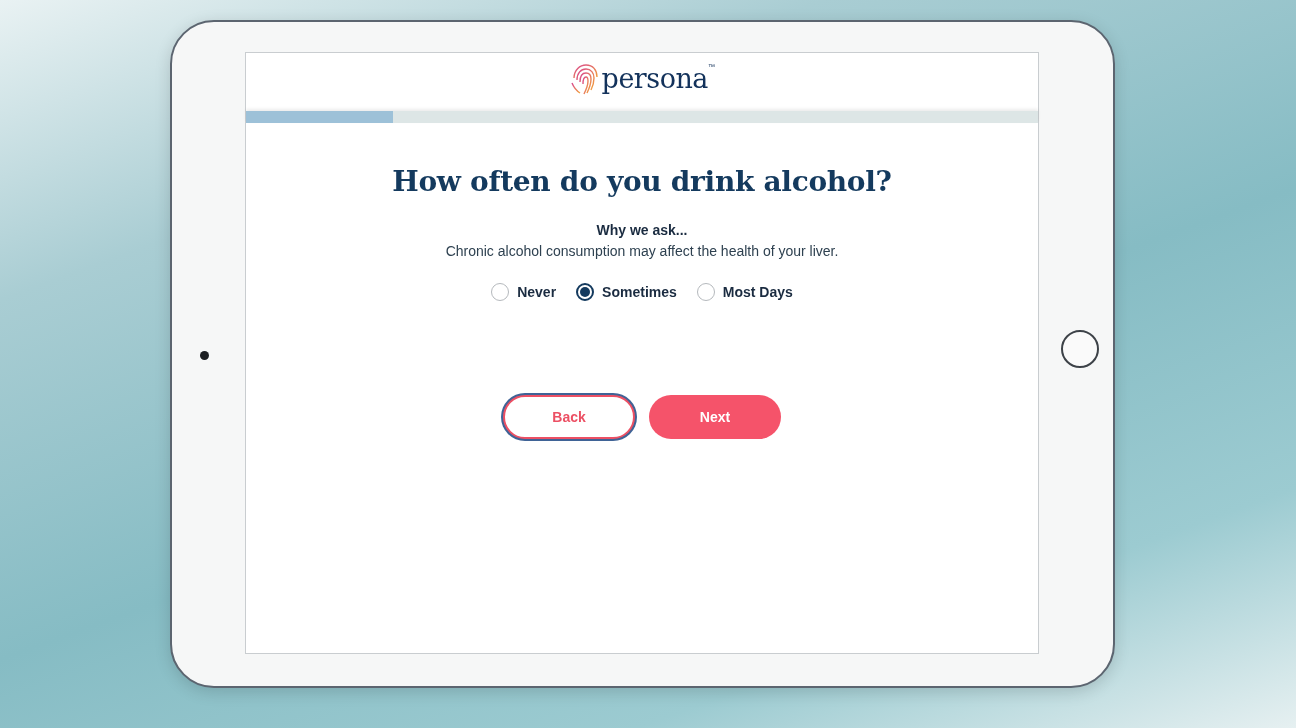 This screenshot has height=728, width=1296. Describe the element at coordinates (204, 355) in the screenshot. I see `camera-dot` at that location.